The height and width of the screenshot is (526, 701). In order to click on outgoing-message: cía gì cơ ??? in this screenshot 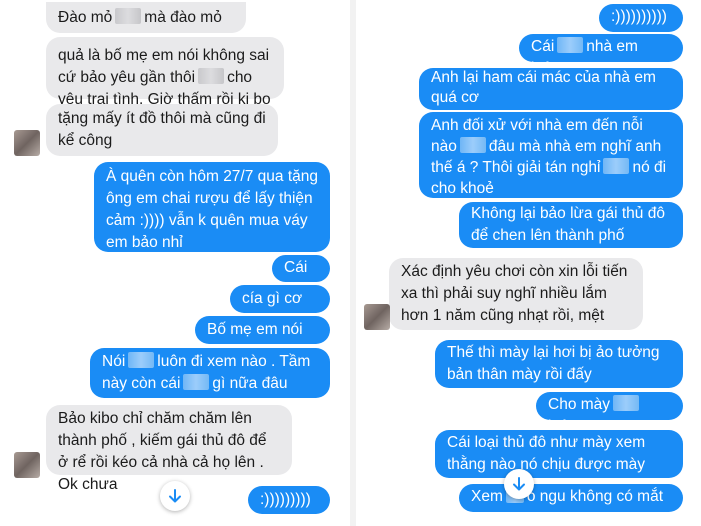, I will do `click(280, 307)`.